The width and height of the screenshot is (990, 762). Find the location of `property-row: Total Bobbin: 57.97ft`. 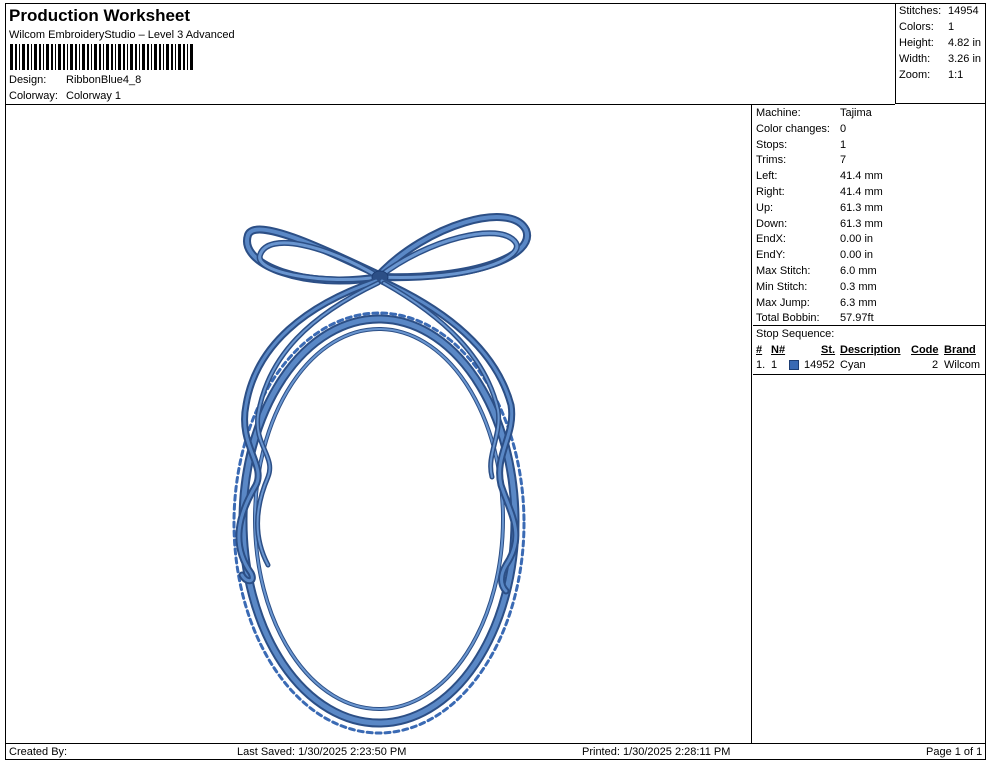

property-row: Total Bobbin: 57.97ft is located at coordinates (815, 319).